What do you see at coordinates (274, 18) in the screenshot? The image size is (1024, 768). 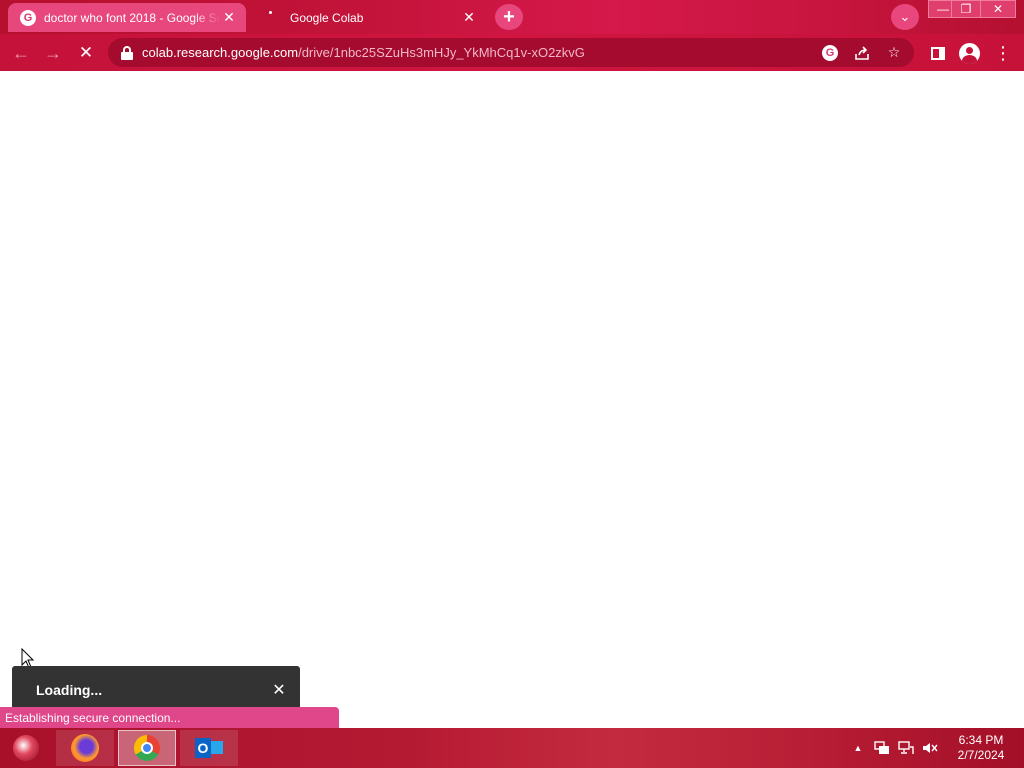 I see `loading-icon` at bounding box center [274, 18].